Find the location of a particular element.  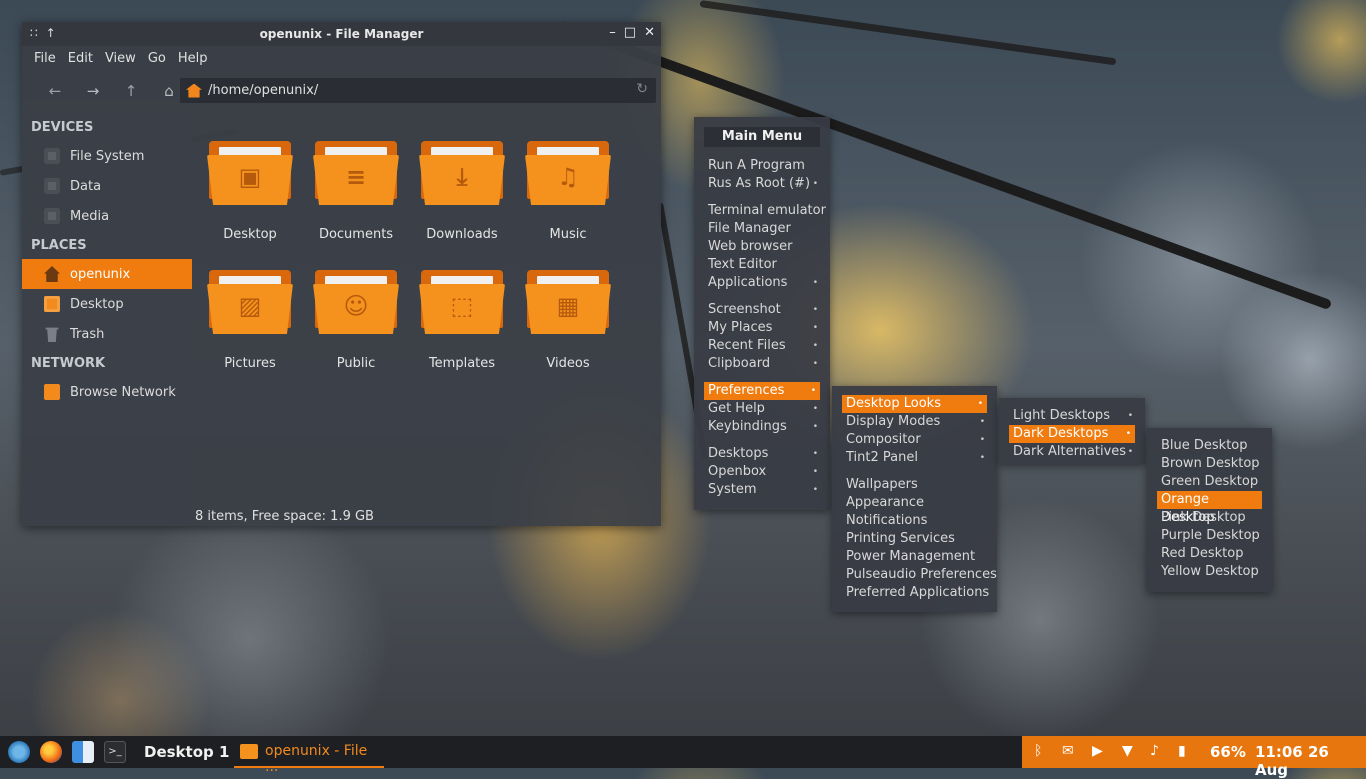

reload-icon: ↻ is located at coordinates (642, 89).